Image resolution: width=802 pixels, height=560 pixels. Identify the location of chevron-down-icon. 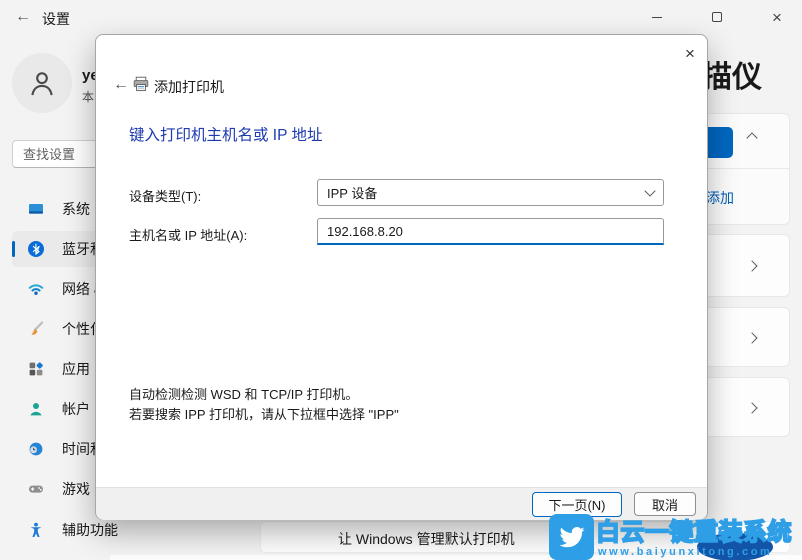
(650, 190).